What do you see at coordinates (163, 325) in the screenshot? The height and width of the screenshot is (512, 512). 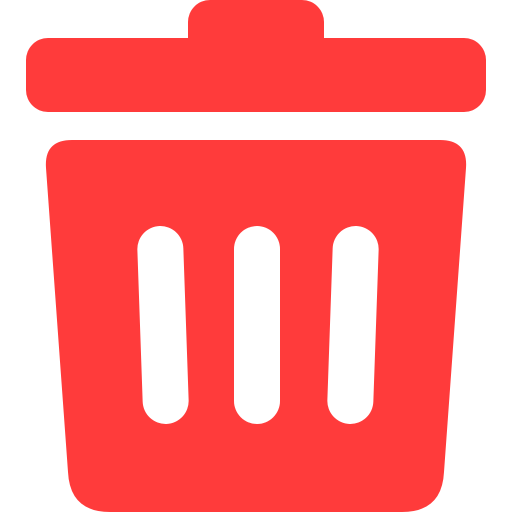 I see `slot-left` at bounding box center [163, 325].